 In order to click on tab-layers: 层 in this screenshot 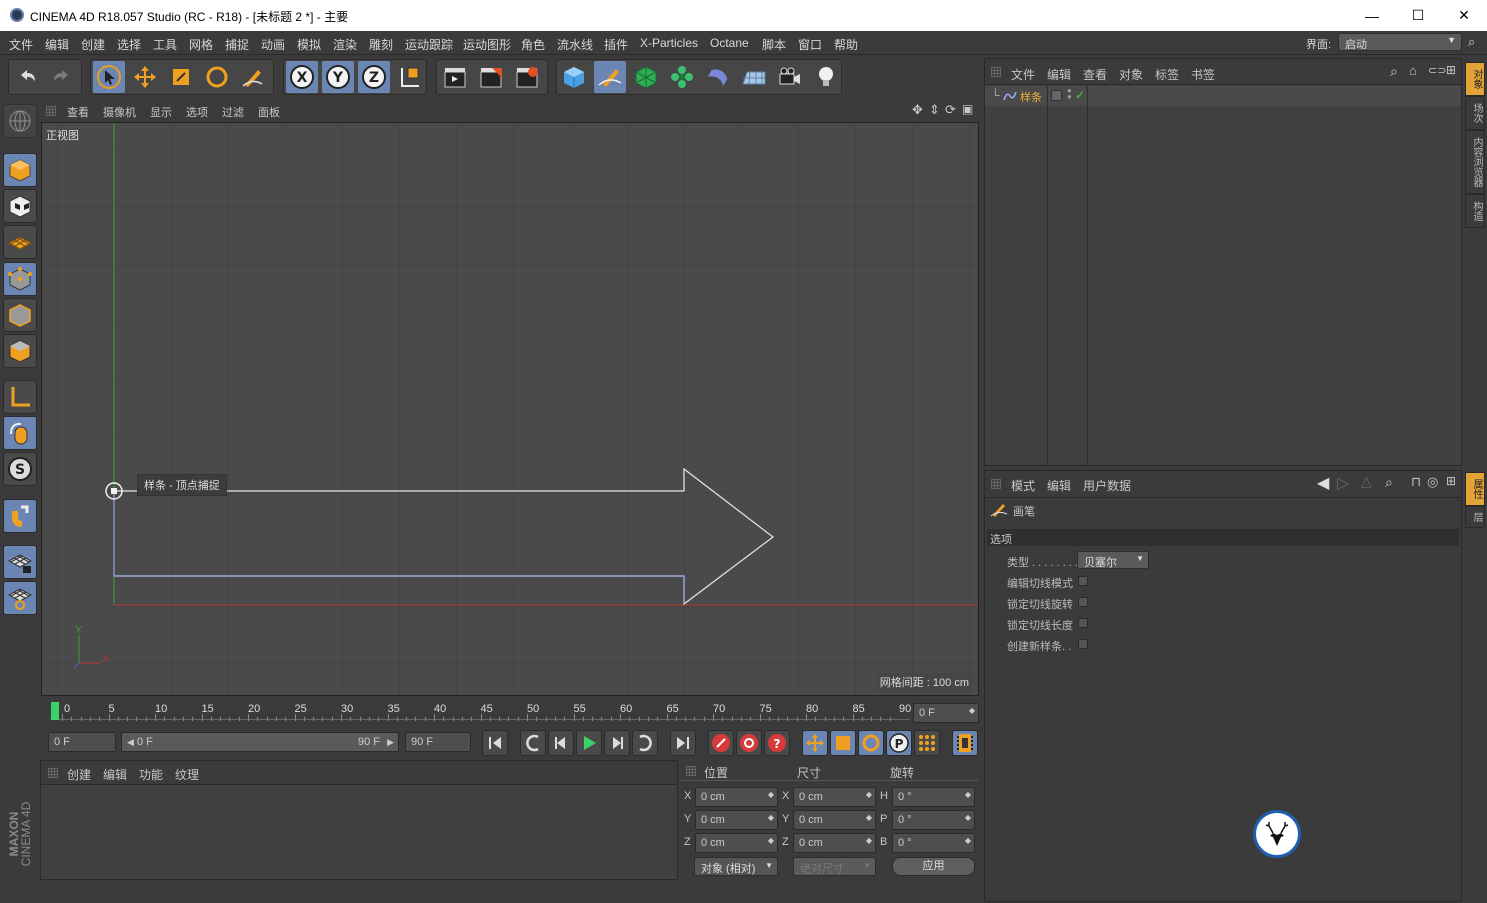, I will do `click(1475, 517)`.